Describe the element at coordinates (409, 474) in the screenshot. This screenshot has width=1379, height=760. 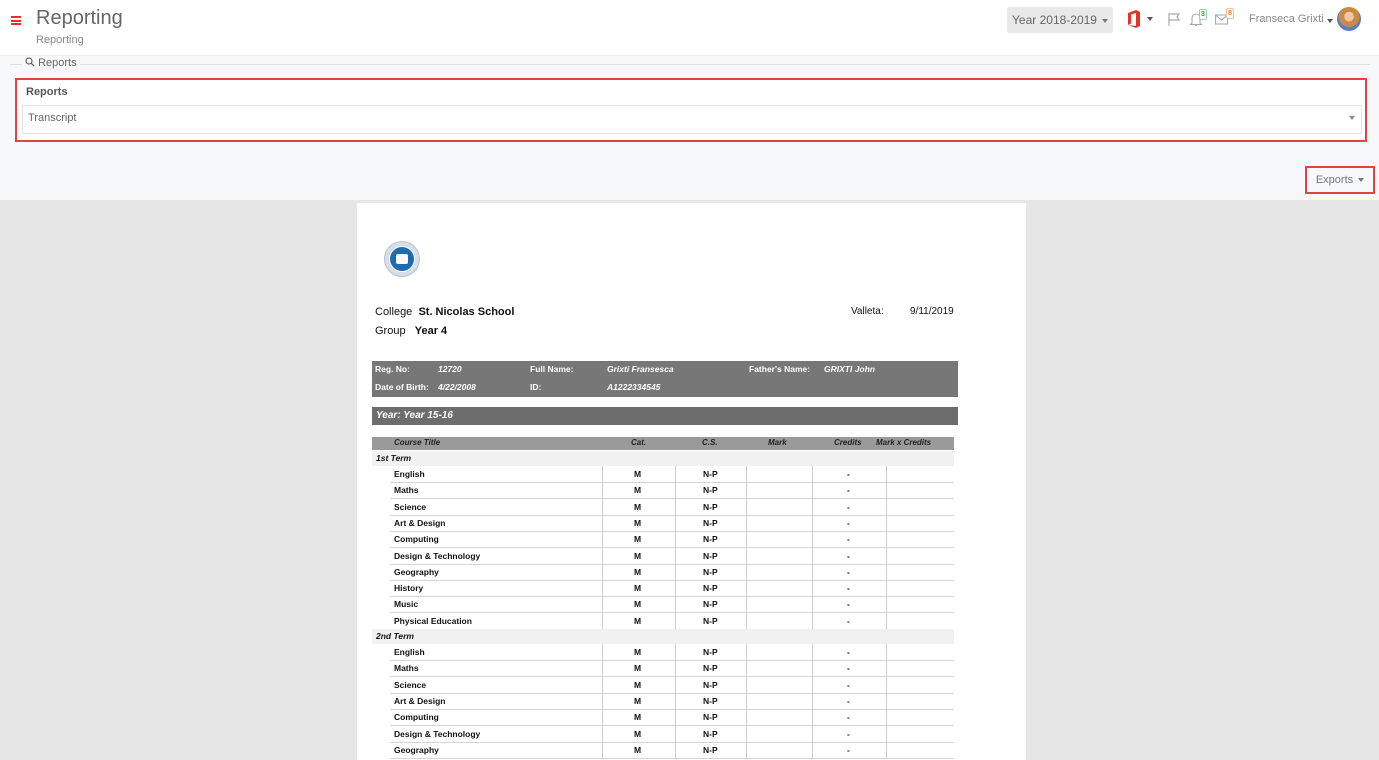
I see `cell-course: English` at that location.